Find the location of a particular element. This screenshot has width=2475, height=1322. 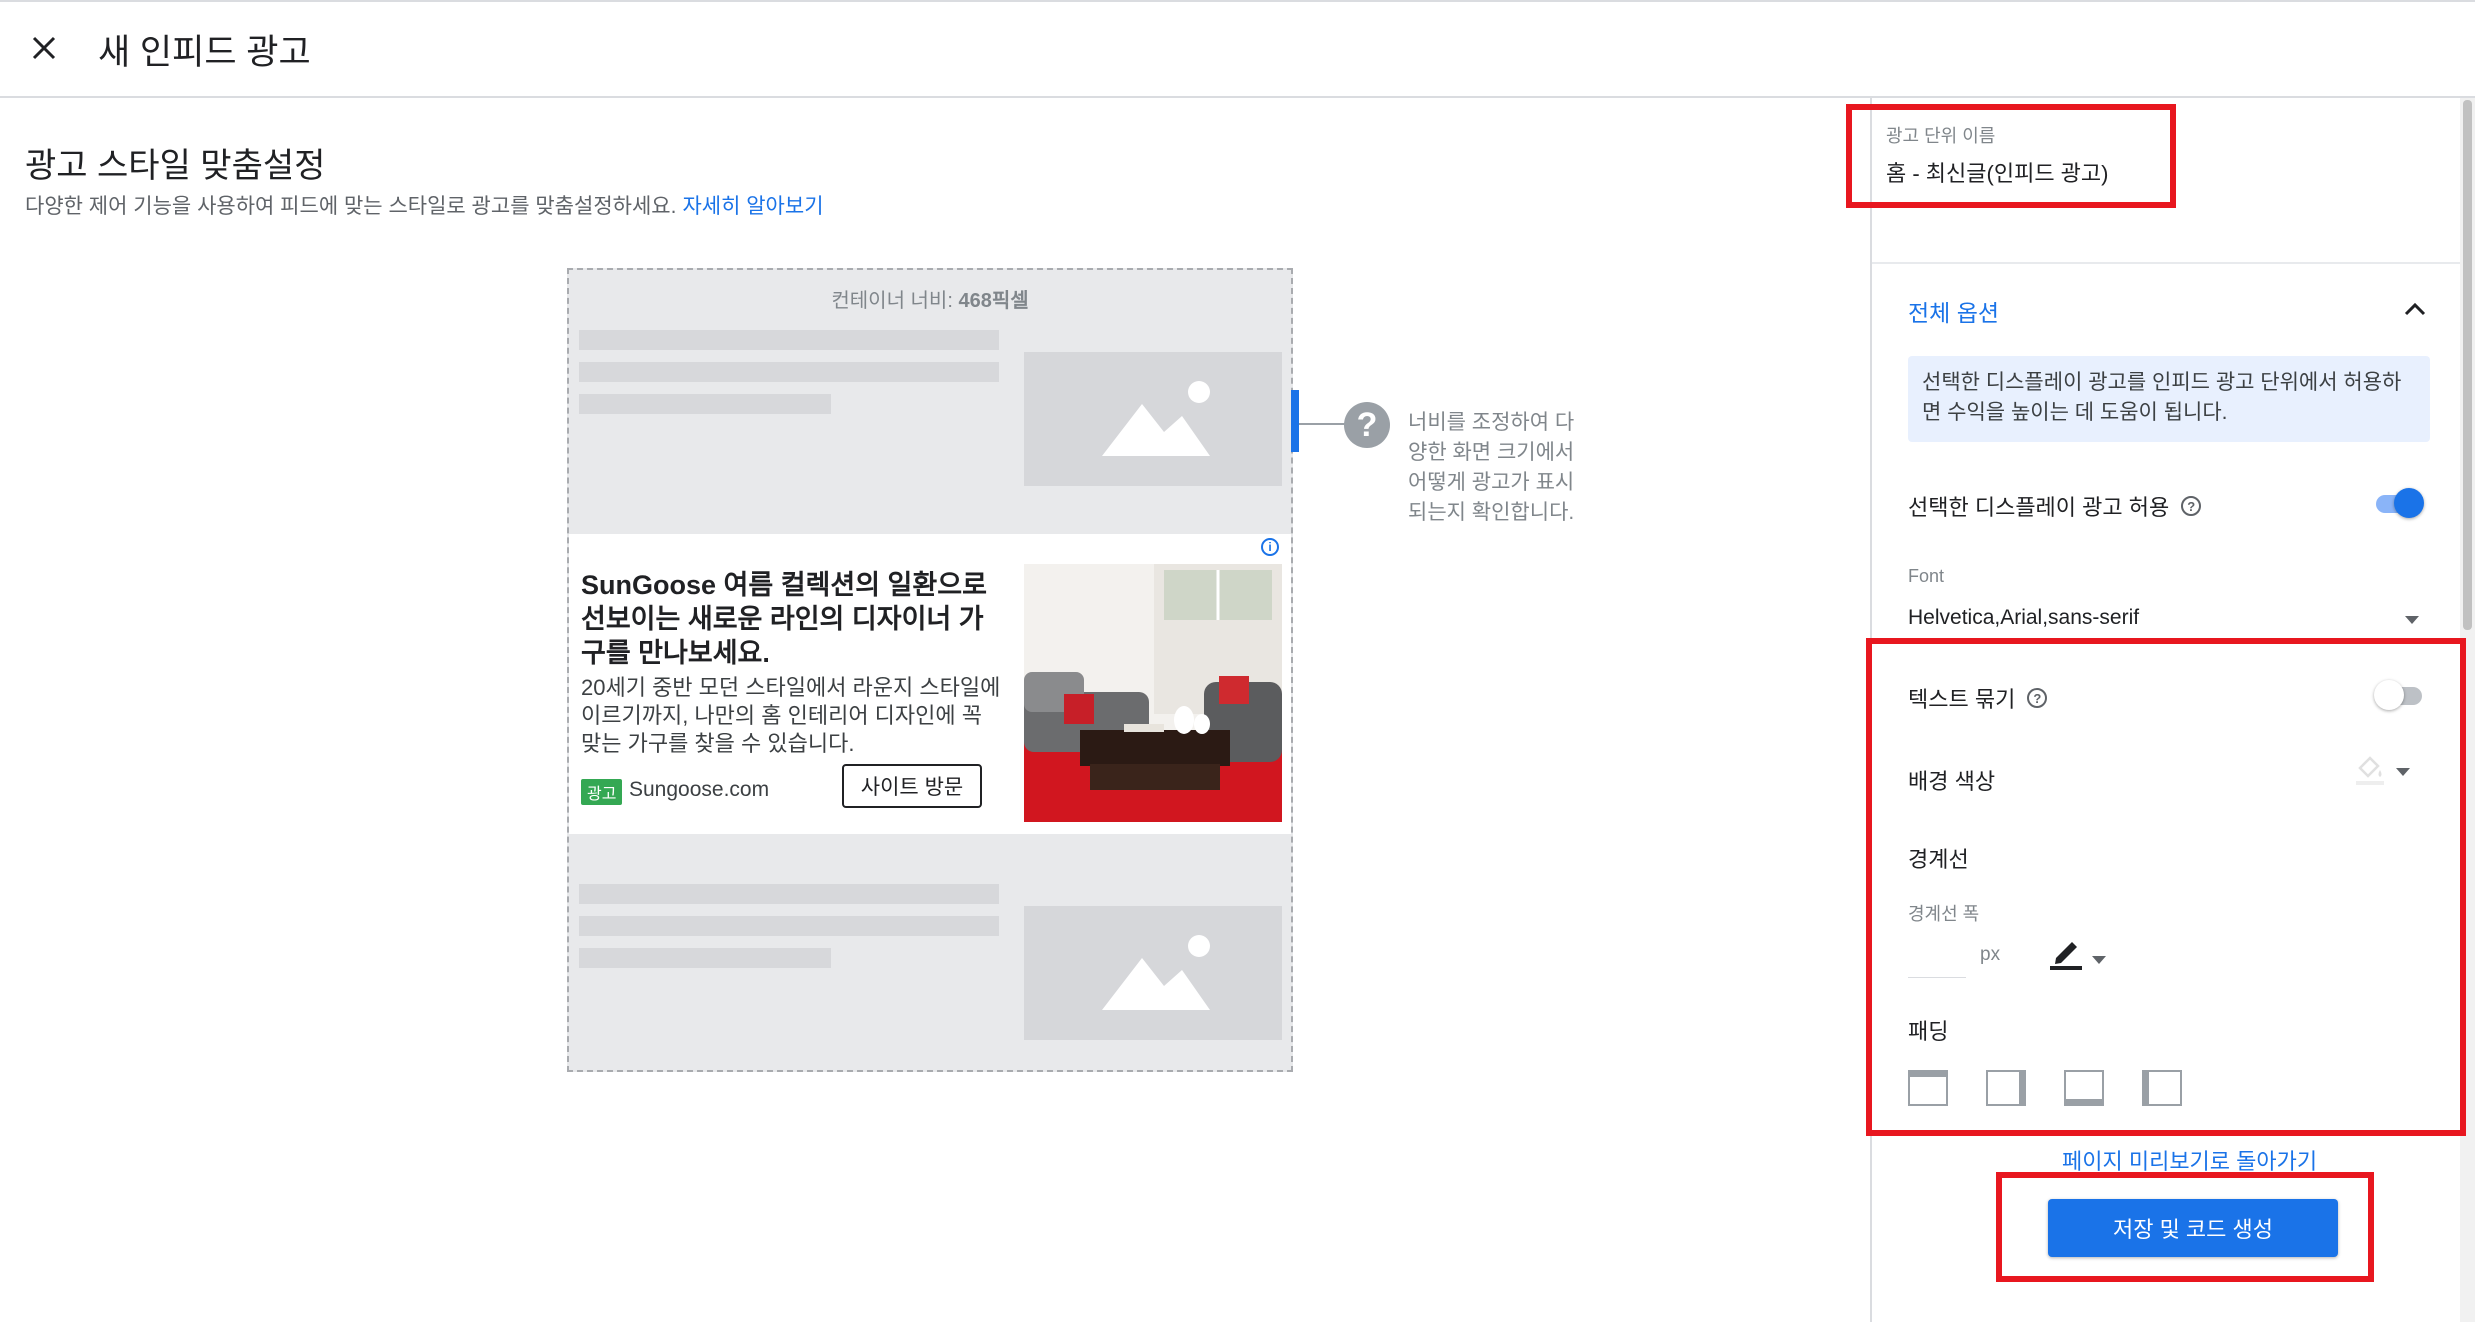

padding-bottom-icon is located at coordinates (2084, 1088).